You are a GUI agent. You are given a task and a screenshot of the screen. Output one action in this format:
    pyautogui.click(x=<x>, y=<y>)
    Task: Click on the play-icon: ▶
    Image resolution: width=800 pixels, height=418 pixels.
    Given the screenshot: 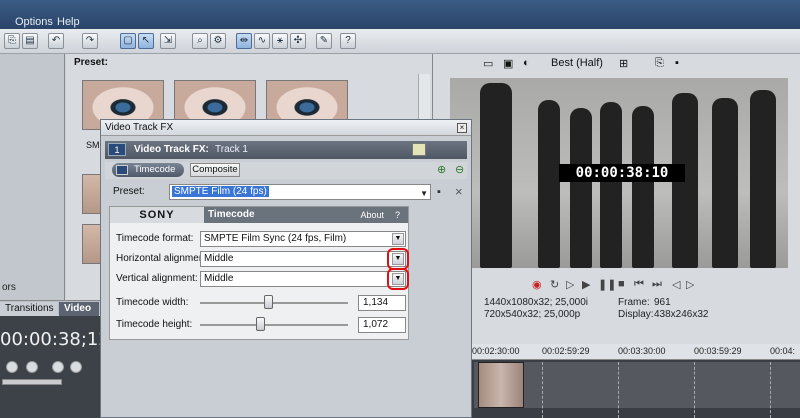 What is the action you would take?
    pyautogui.click(x=586, y=284)
    